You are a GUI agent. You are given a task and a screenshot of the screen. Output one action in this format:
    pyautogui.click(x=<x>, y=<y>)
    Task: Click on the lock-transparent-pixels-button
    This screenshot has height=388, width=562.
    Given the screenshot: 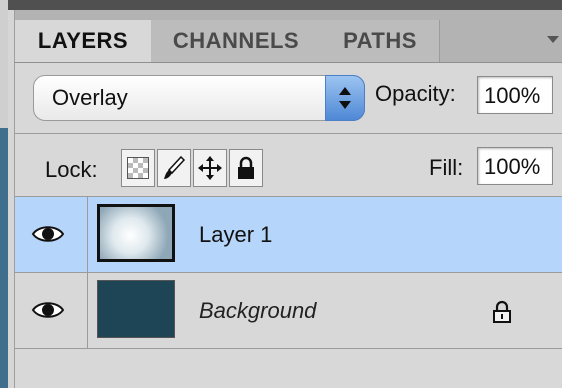 What is the action you would take?
    pyautogui.click(x=138, y=168)
    